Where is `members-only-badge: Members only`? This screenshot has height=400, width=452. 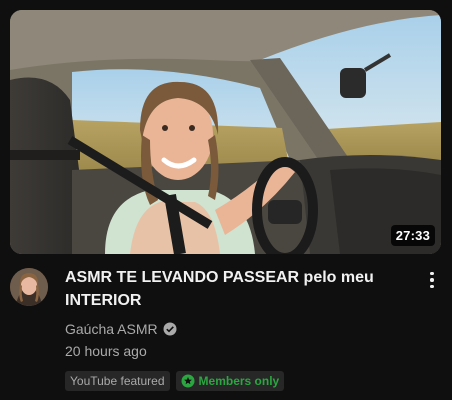 members-only-badge: Members only is located at coordinates (230, 381).